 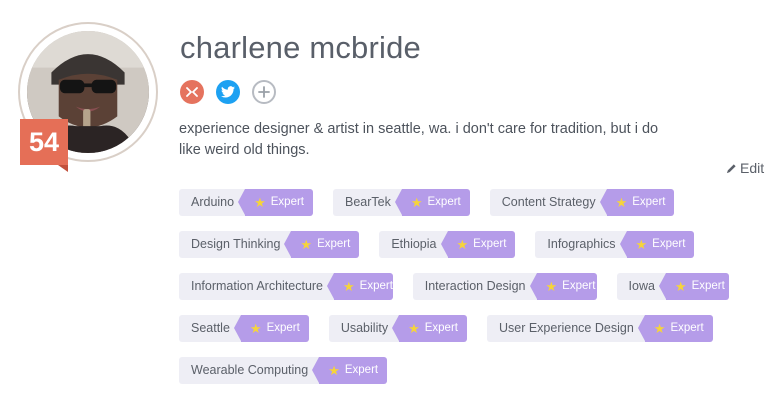 I want to click on skill-tag-name: User Experience Design, so click(x=565, y=328).